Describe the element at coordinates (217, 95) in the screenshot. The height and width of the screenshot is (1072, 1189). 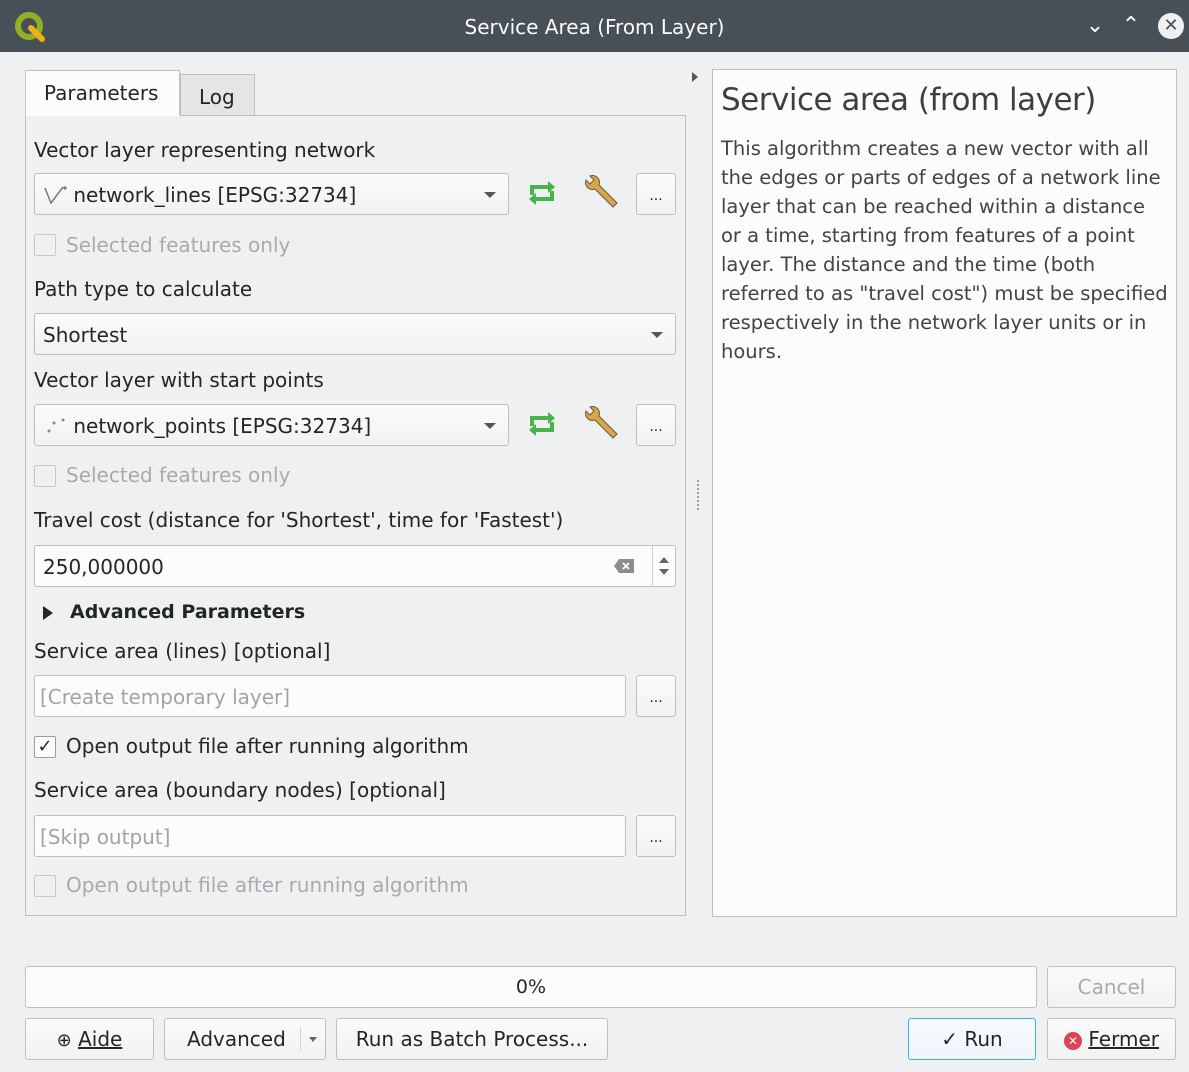
I see `tab-log: Log` at that location.